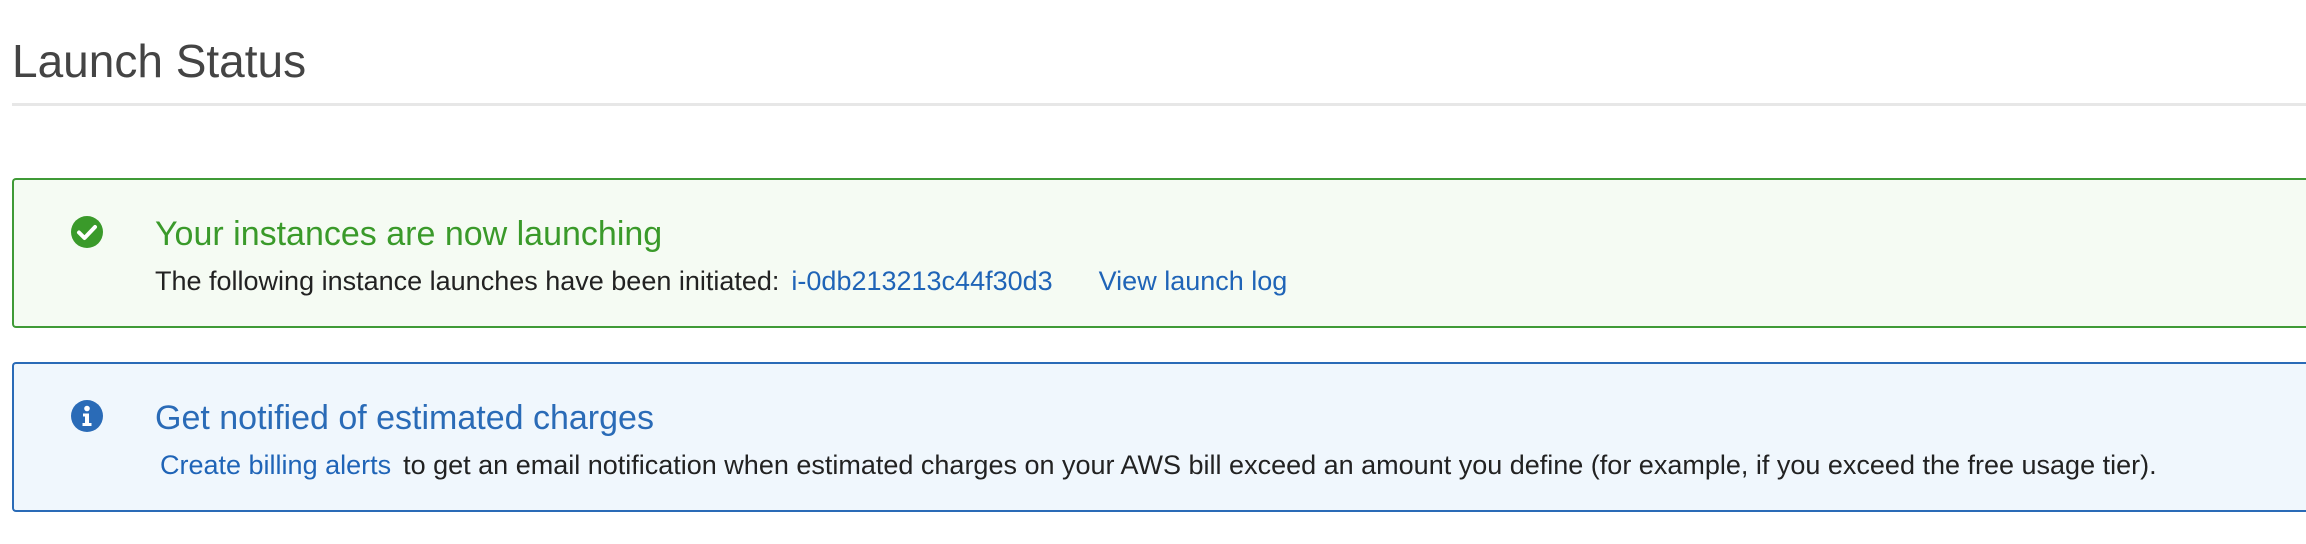  I want to click on page-title: Launch Status, so click(159, 61).